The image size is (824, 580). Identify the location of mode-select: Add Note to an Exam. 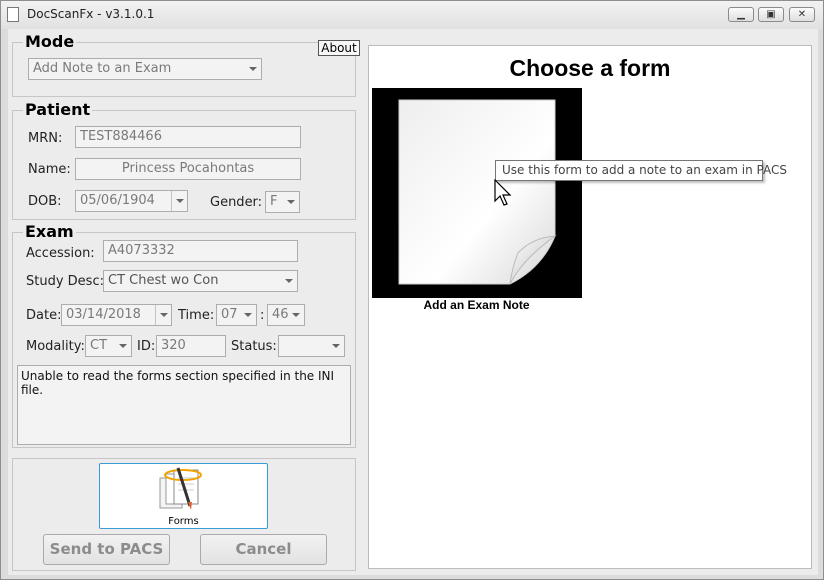
(145, 69).